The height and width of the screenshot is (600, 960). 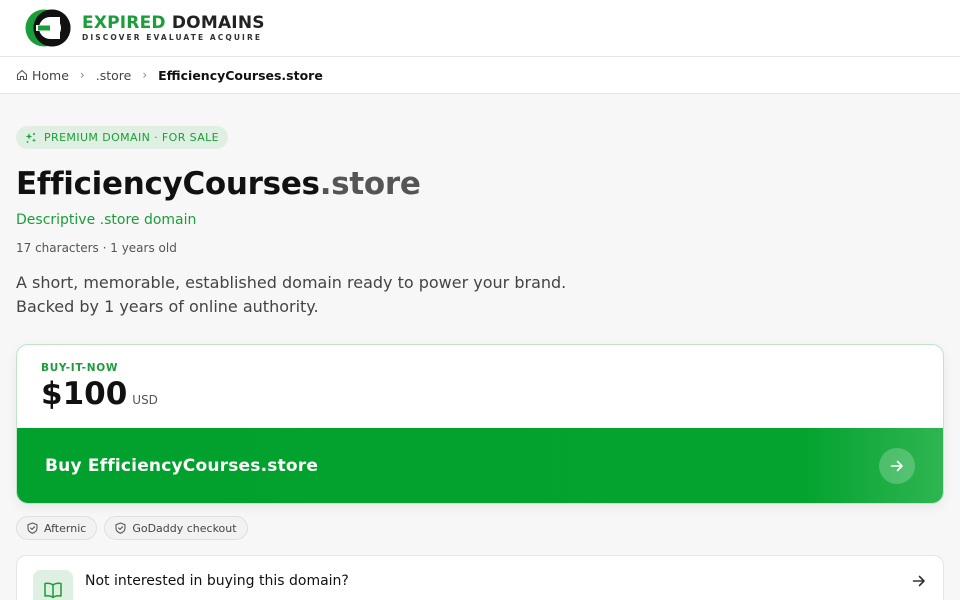 What do you see at coordinates (114, 75) in the screenshot?
I see `breadcrumb-tld: .store` at bounding box center [114, 75].